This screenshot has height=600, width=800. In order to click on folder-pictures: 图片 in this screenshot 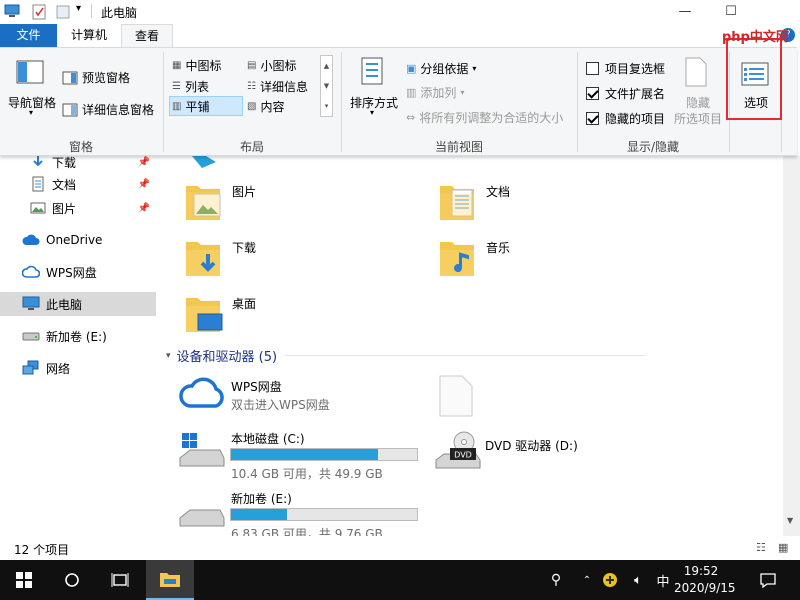, I will do `click(284, 202)`.